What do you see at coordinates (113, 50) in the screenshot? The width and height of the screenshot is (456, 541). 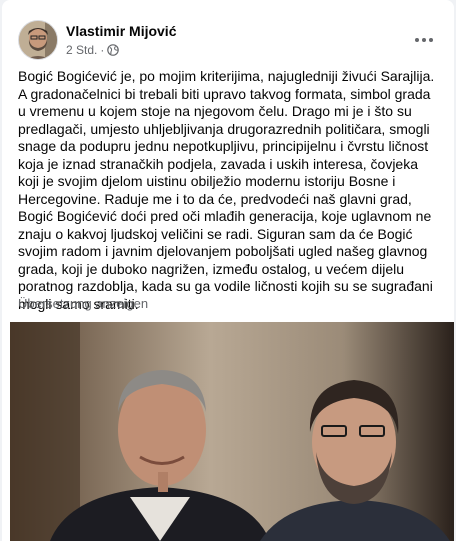 I see `globe-icon` at bounding box center [113, 50].